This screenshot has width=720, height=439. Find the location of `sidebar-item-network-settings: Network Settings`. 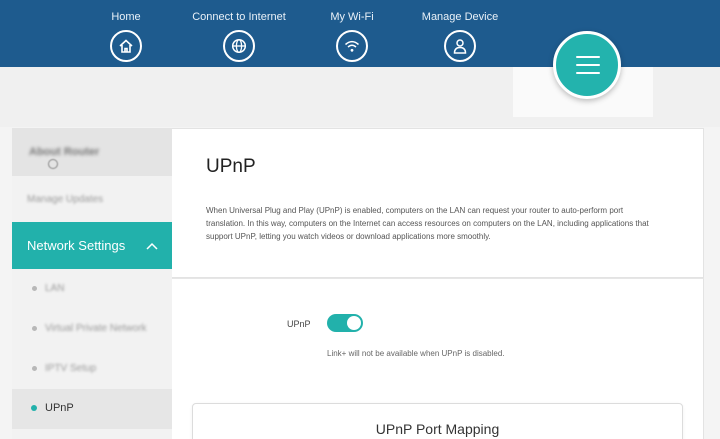

sidebar-item-network-settings: Network Settings is located at coordinates (92, 245).